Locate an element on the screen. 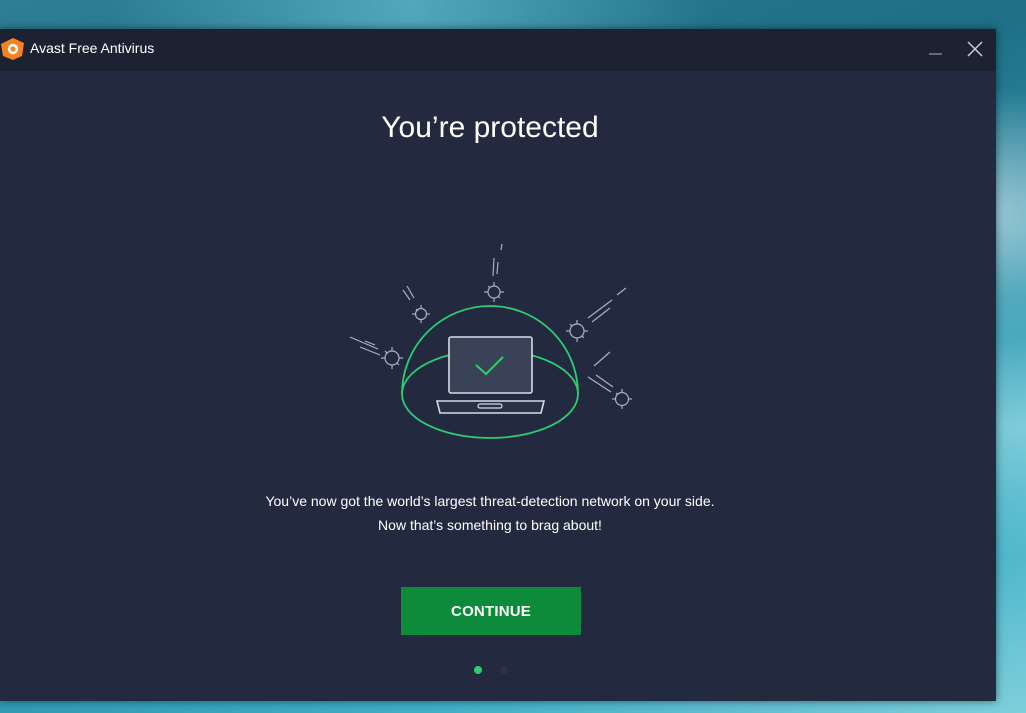 The image size is (1026, 713). minimize-button is located at coordinates (936, 49).